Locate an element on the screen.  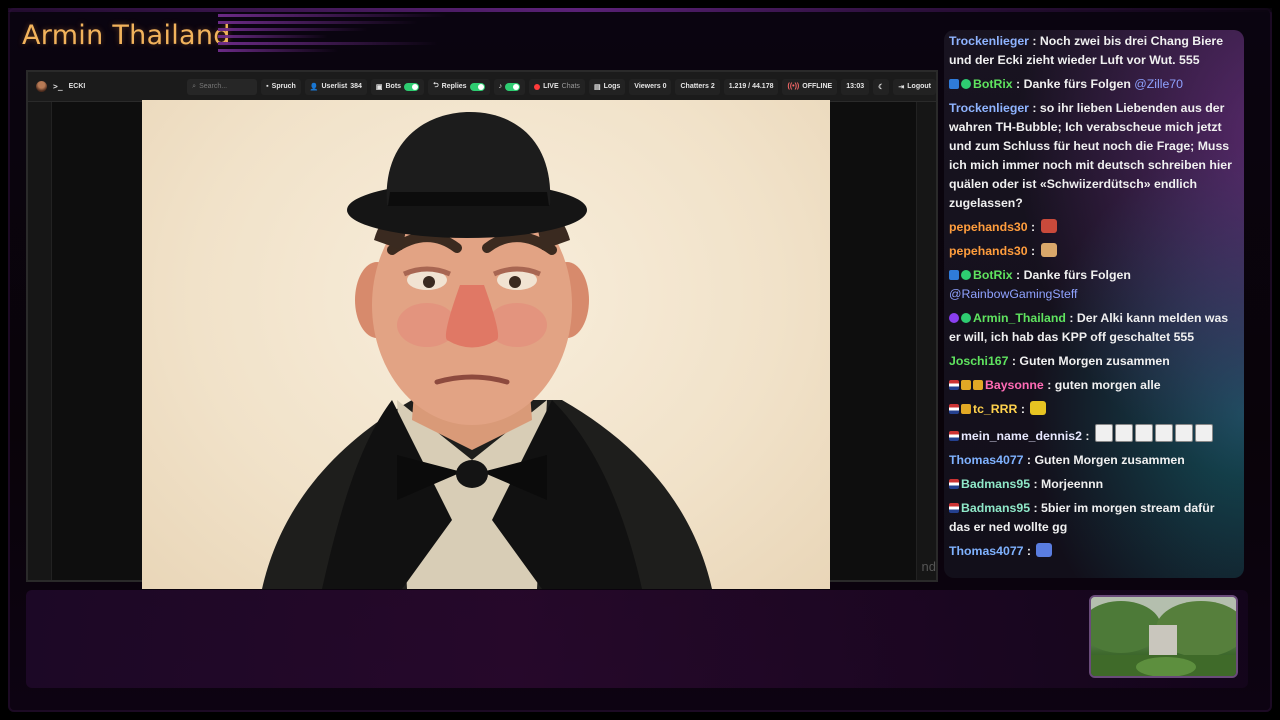
clock: 13:03 is located at coordinates (855, 86).